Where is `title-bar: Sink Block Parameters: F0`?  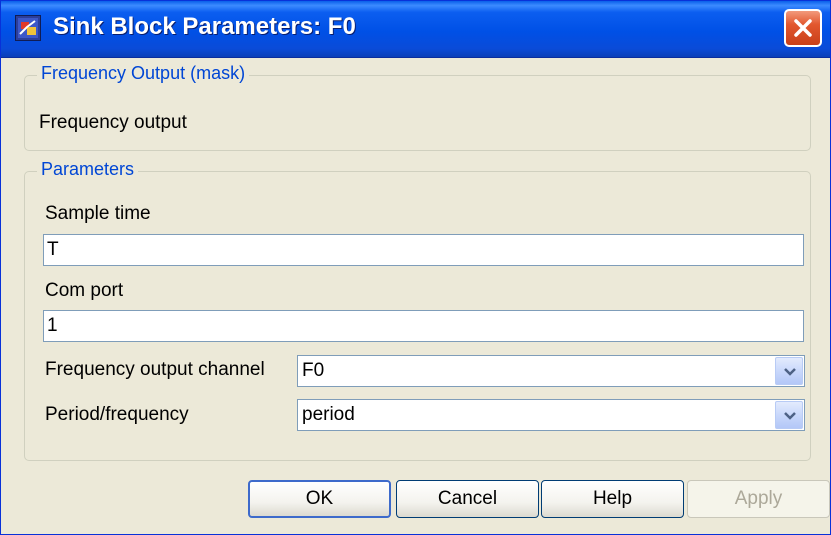 title-bar: Sink Block Parameters: F0 is located at coordinates (415, 29).